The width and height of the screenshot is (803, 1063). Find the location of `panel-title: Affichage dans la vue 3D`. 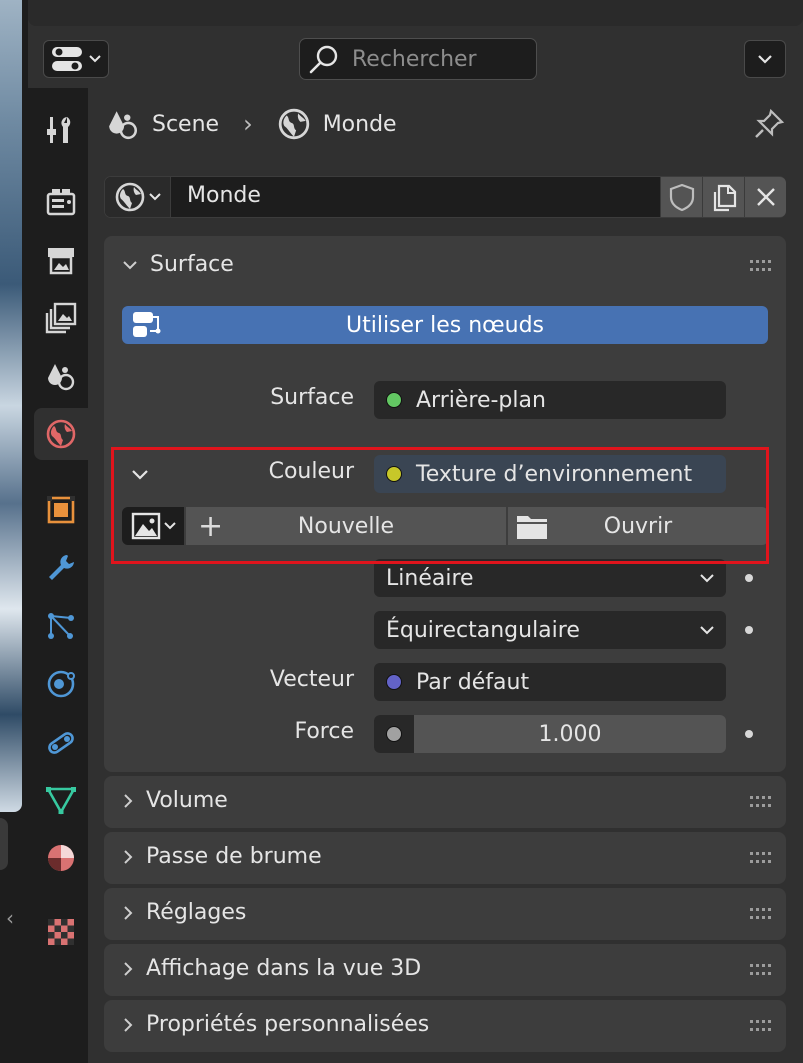

panel-title: Affichage dans la vue 3D is located at coordinates (284, 968).